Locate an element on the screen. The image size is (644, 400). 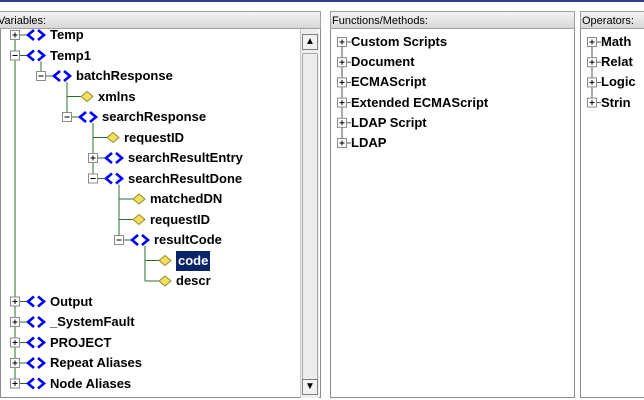
functions-item-ldap: LDAP is located at coordinates (368, 143).